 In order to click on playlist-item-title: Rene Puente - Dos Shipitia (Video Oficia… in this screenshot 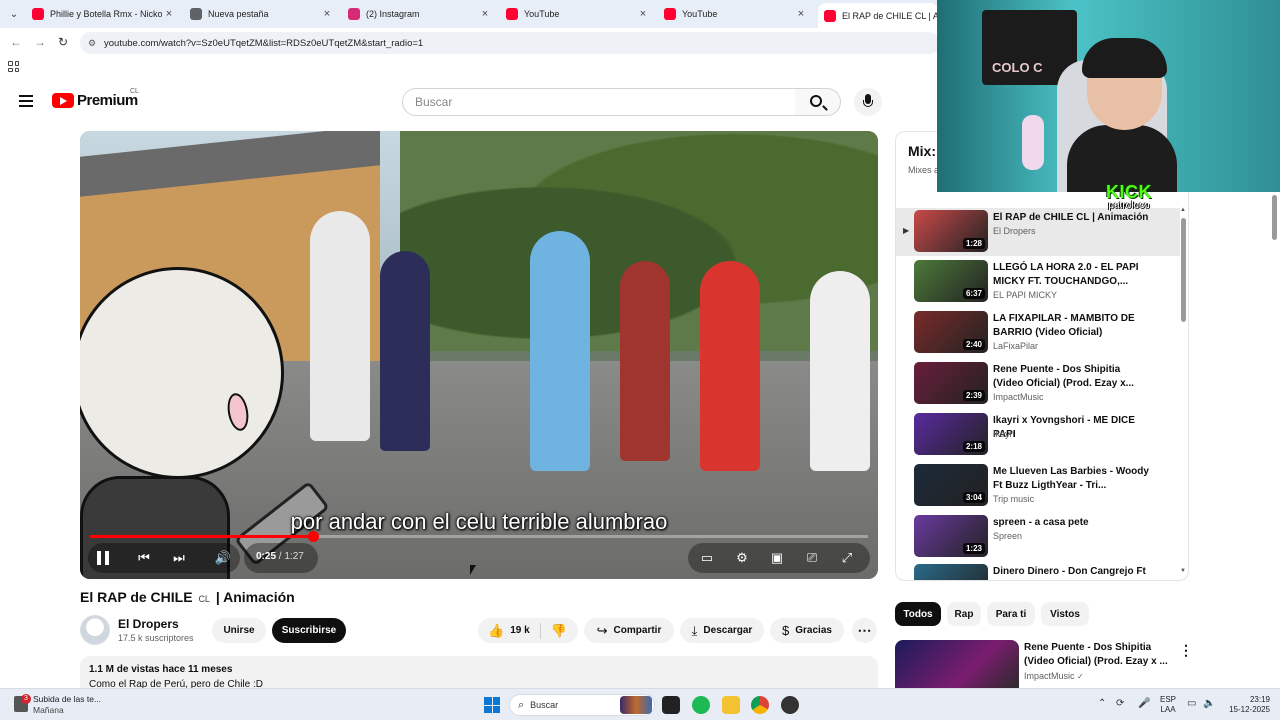, I will do `click(1073, 377)`.